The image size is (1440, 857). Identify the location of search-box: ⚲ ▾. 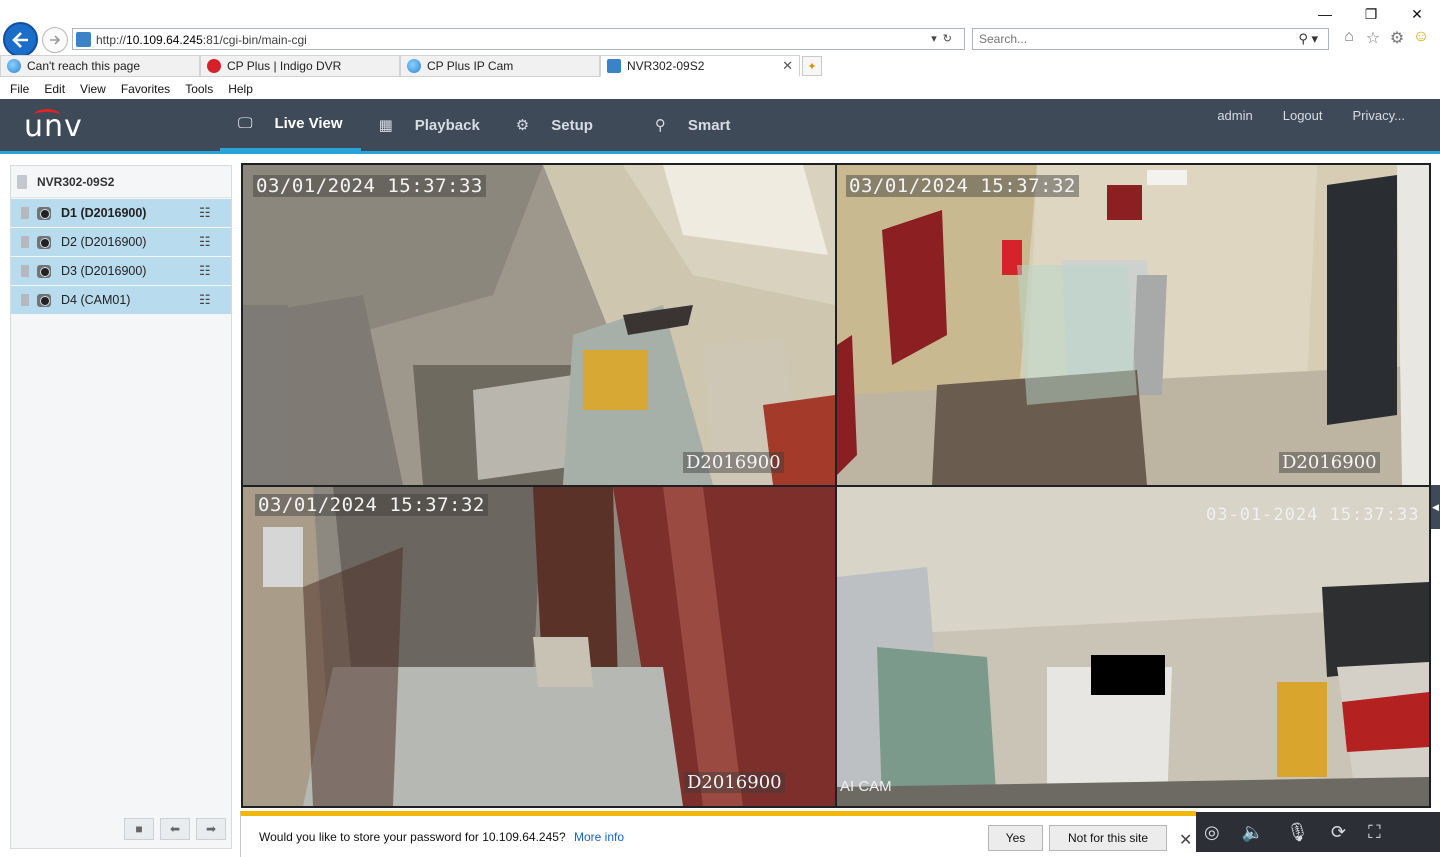
(1150, 39).